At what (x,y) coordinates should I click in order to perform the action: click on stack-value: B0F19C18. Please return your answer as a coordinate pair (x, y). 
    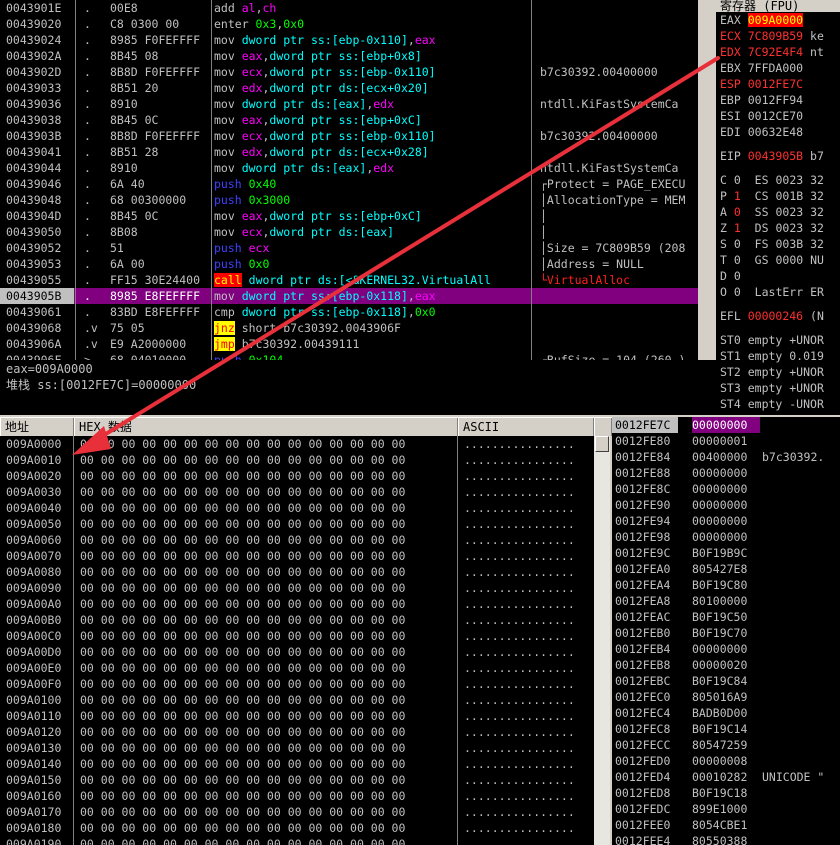
    Looking at the image, I should click on (726, 793).